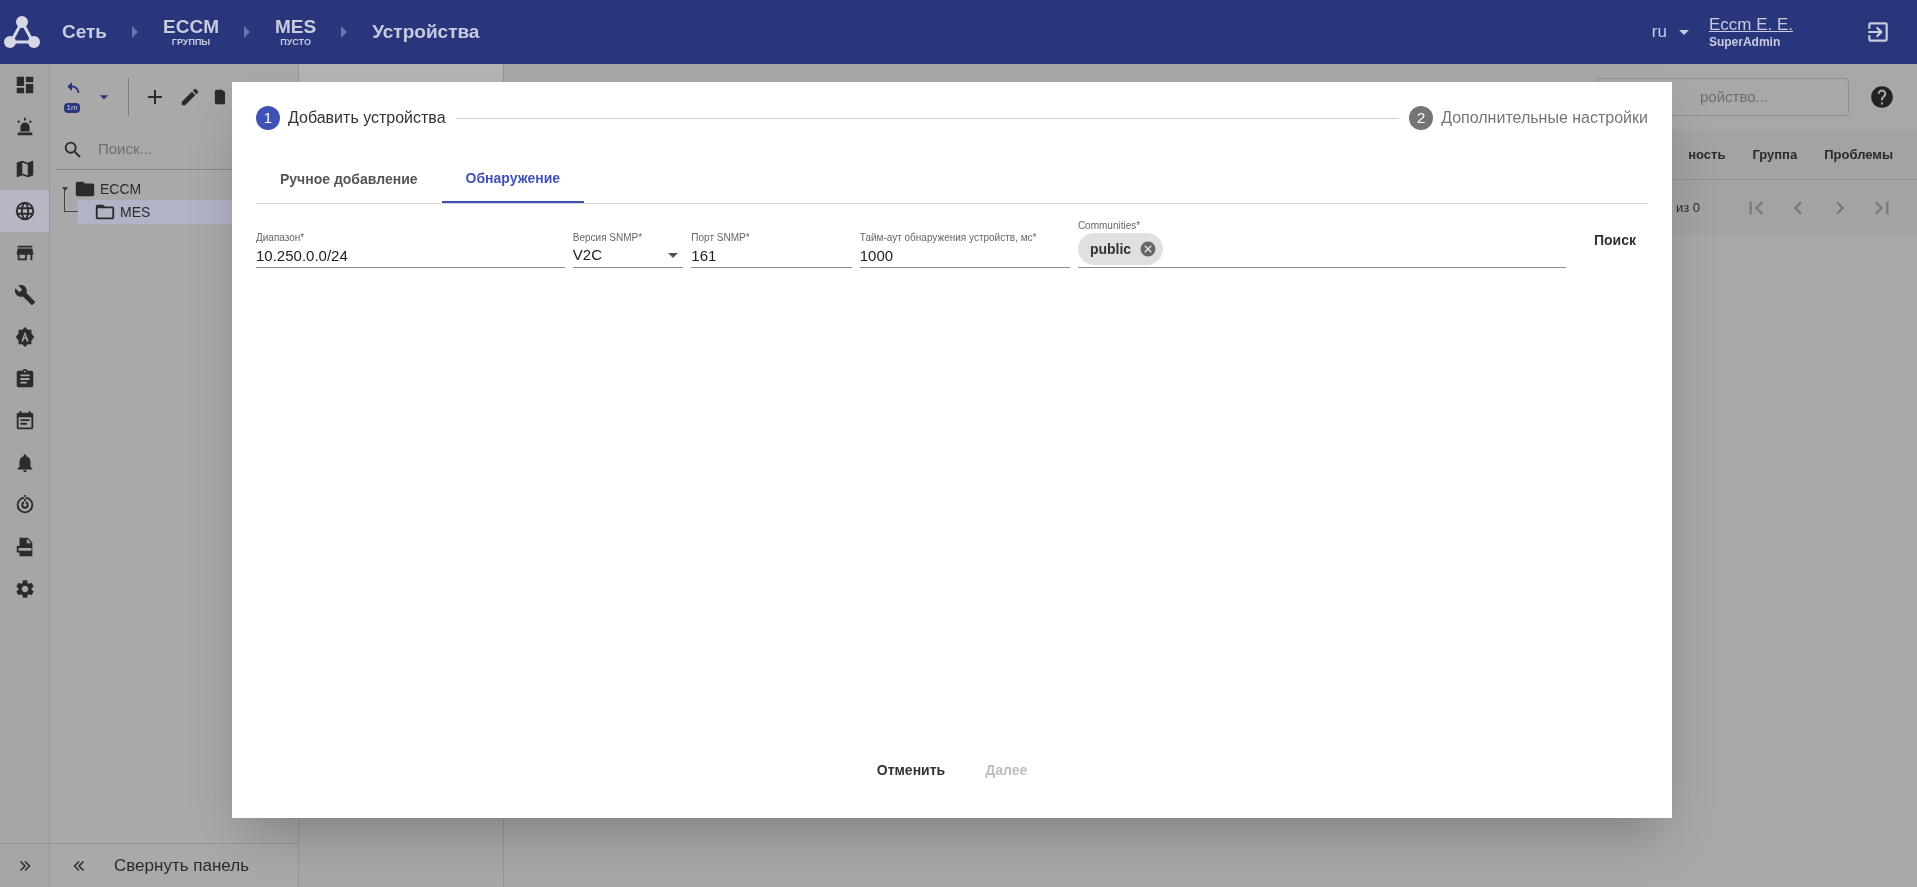  I want to click on breadcrumb-link: ECCM ГРУППЫ, so click(191, 32).